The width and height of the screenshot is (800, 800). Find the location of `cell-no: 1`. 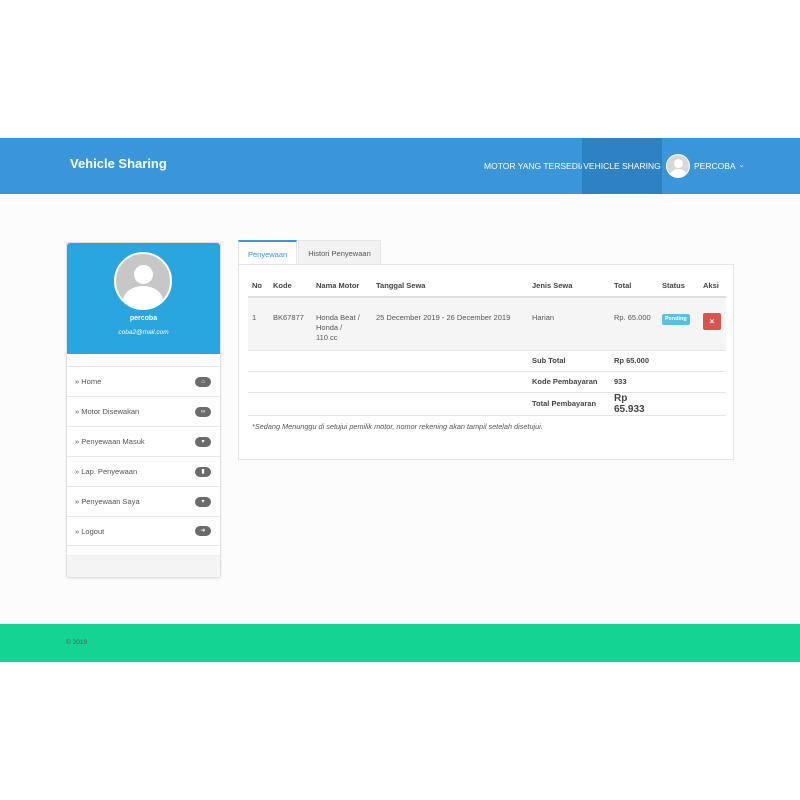

cell-no: 1 is located at coordinates (258, 324).